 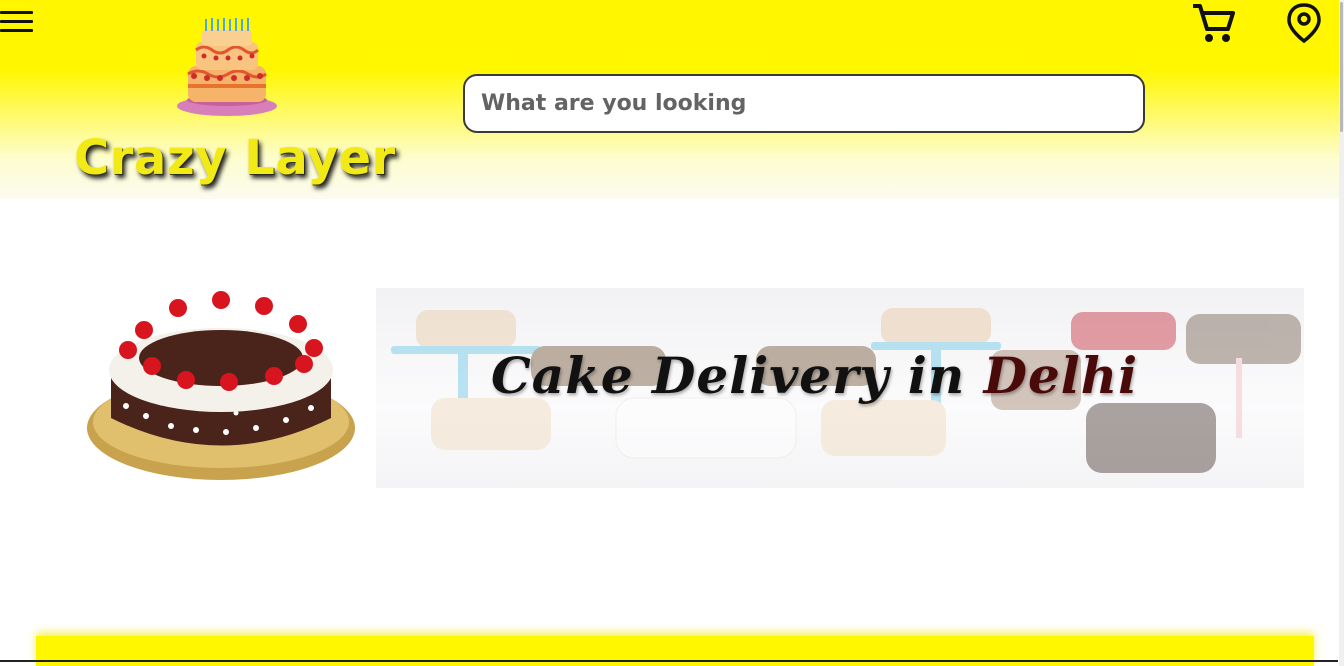 What do you see at coordinates (227, 66) in the screenshot?
I see `cake-logo-icon` at bounding box center [227, 66].